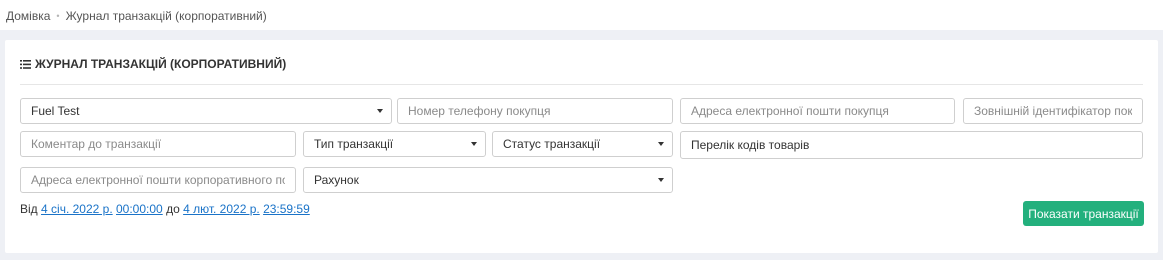  I want to click on breadcrumb-current: Журнал транзакцій (корпоративний), so click(166, 16).